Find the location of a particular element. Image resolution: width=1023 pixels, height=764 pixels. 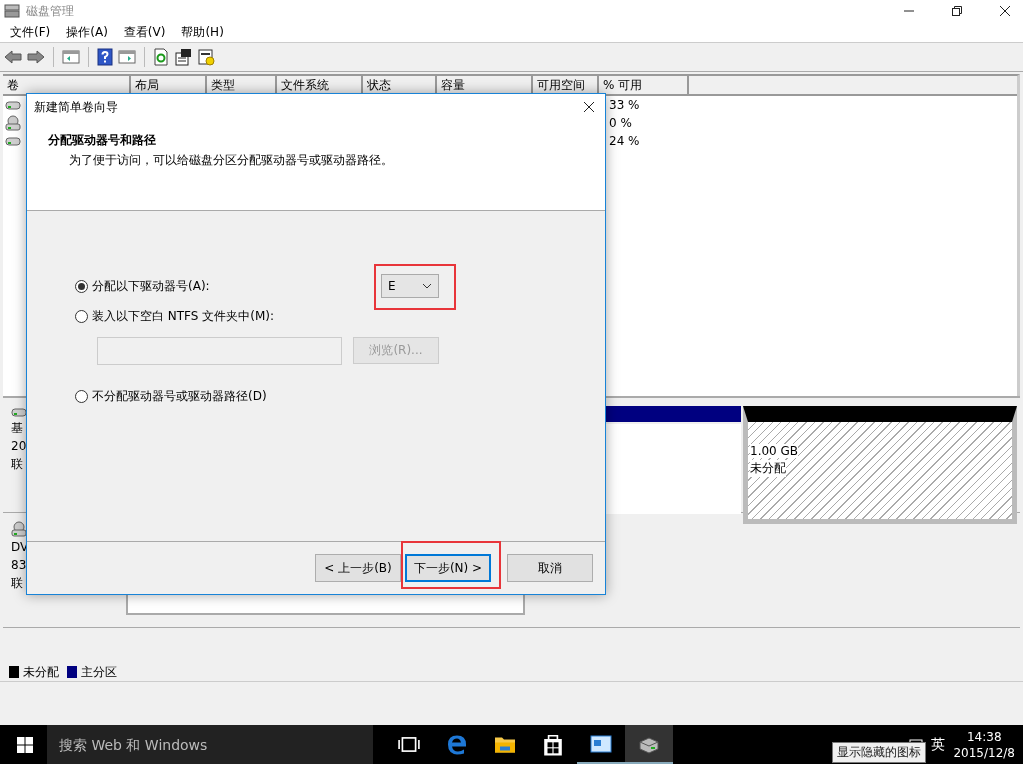

dialog-title: 新建简单卷向导 is located at coordinates (76, 107).